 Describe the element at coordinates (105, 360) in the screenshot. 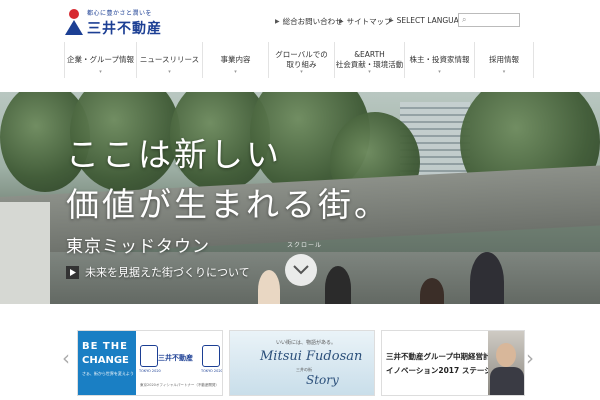

I see `btc-title-line2: CHANGE` at that location.